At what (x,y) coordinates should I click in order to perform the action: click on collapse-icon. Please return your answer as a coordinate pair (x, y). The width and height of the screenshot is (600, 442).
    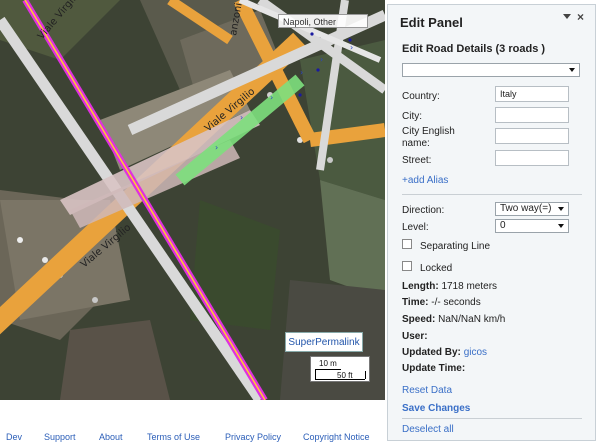
    Looking at the image, I should click on (567, 16).